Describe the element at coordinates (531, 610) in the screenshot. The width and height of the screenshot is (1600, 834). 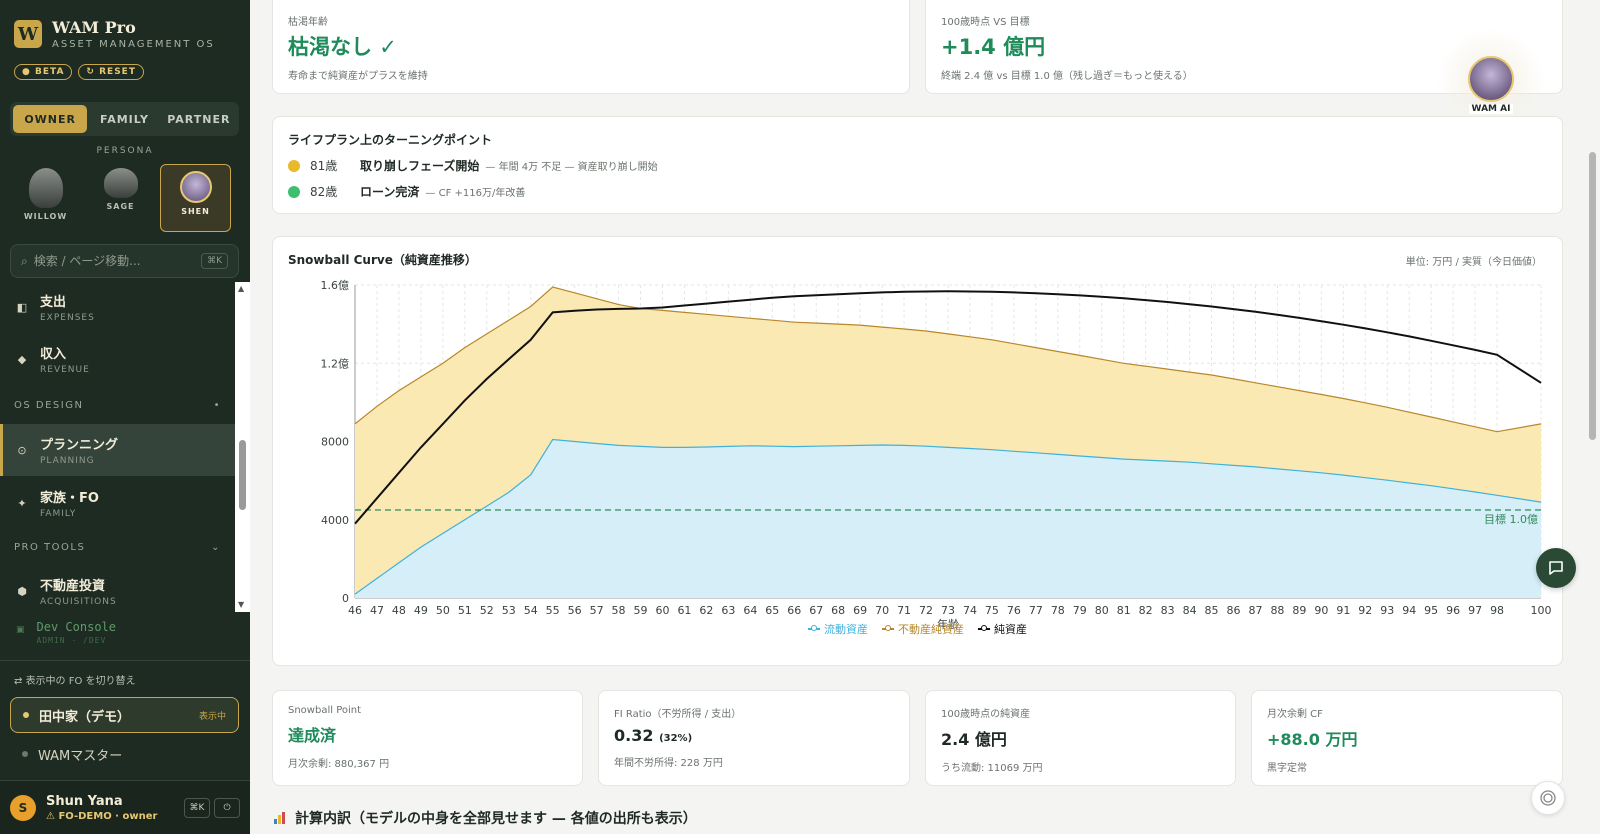
I see `x-tick-label: 54` at that location.